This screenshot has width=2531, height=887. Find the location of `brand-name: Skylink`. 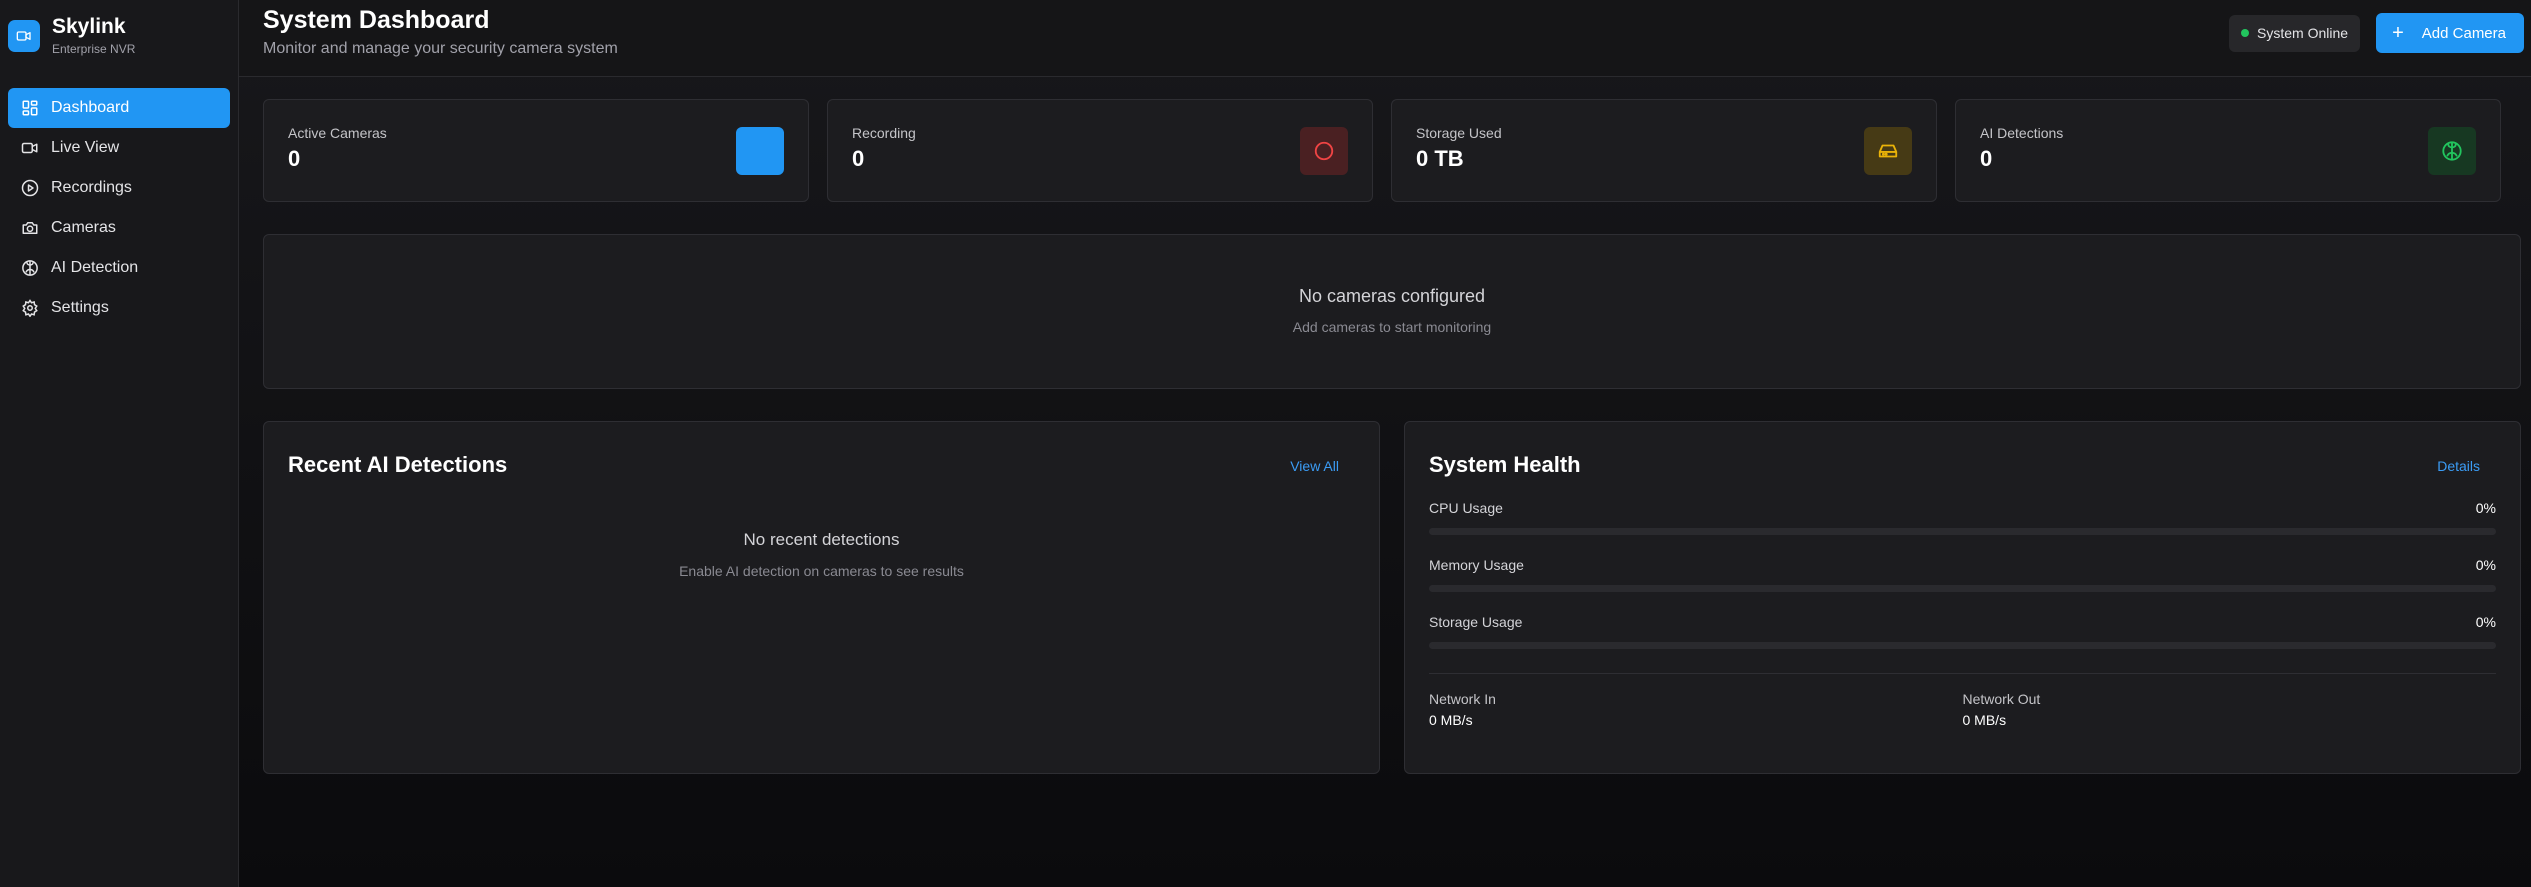

brand-name: Skylink is located at coordinates (89, 26).